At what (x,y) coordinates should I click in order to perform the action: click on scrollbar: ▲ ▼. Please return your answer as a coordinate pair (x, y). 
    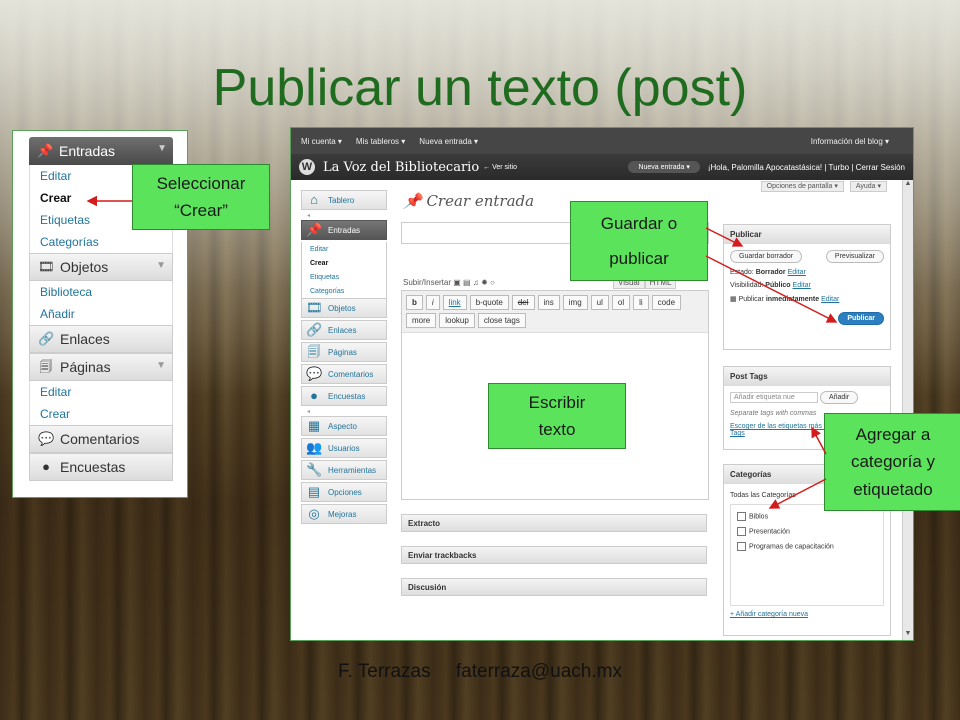
    Looking at the image, I should click on (907, 410).